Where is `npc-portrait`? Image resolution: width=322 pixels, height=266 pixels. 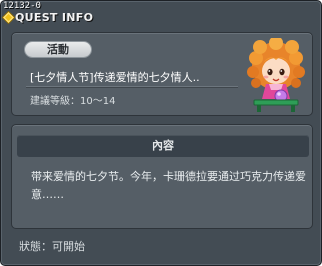
npc-portrait is located at coordinates (276, 74).